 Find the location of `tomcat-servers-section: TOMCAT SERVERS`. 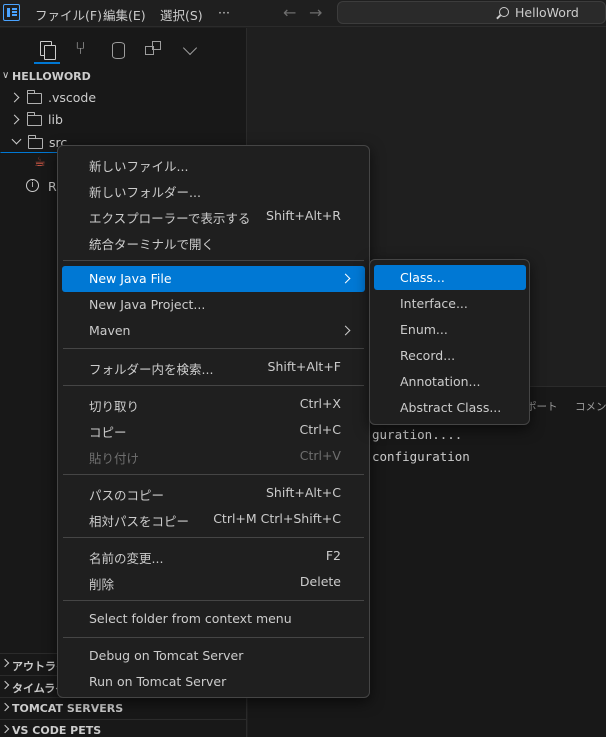

tomcat-servers-section: TOMCAT SERVERS is located at coordinates (123, 708).